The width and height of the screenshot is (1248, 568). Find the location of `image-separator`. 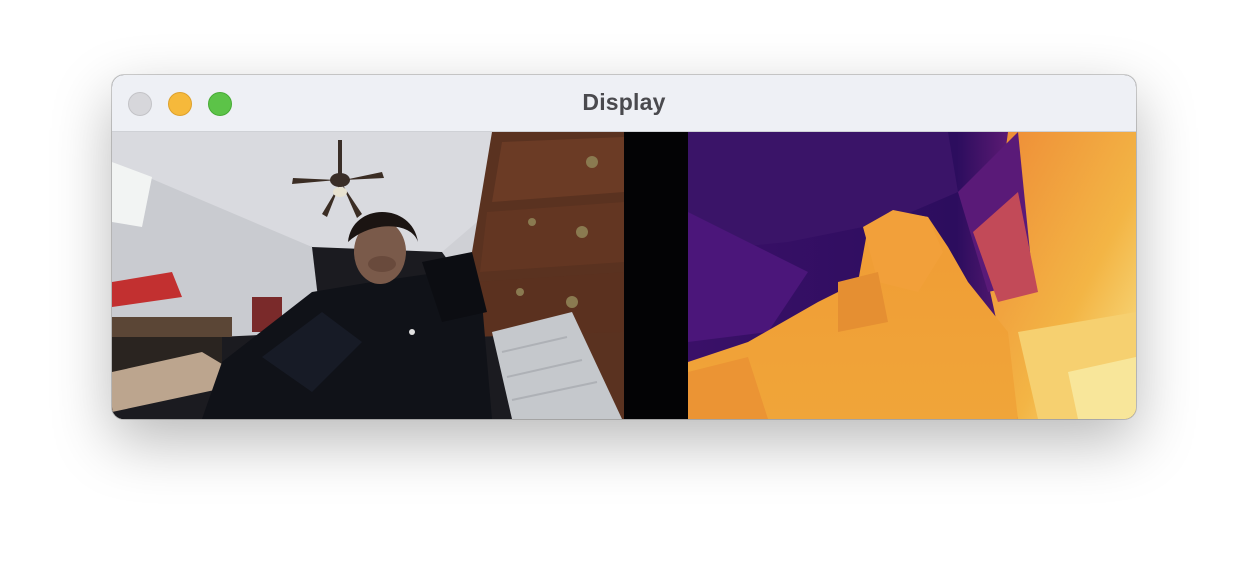

image-separator is located at coordinates (656, 275).